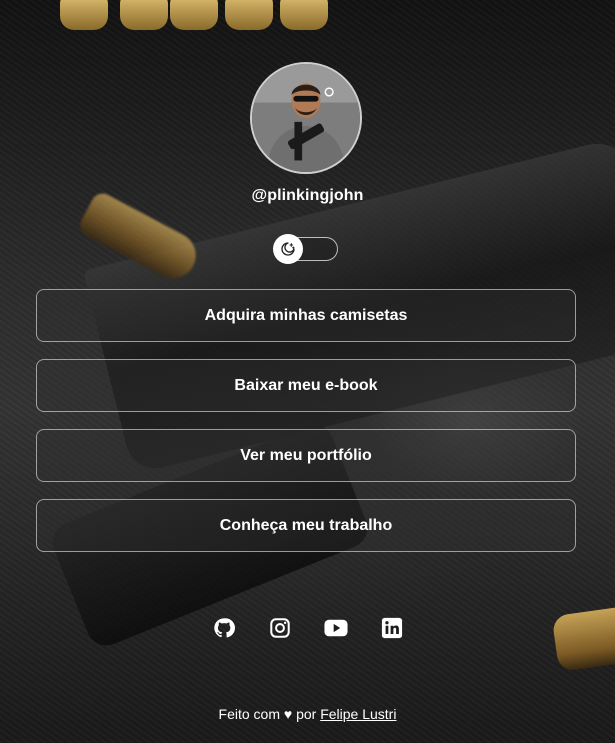 Image resolution: width=615 pixels, height=743 pixels. I want to click on github-icon, so click(224, 628).